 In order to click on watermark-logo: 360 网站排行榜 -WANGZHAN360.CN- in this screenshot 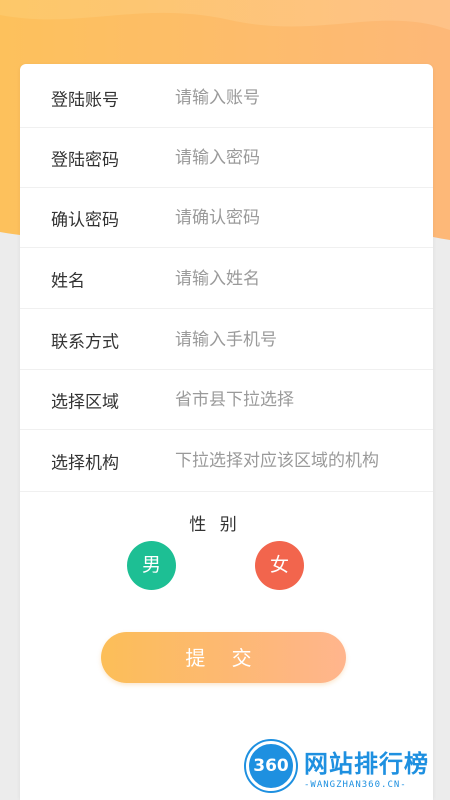, I will do `click(343, 769)`.